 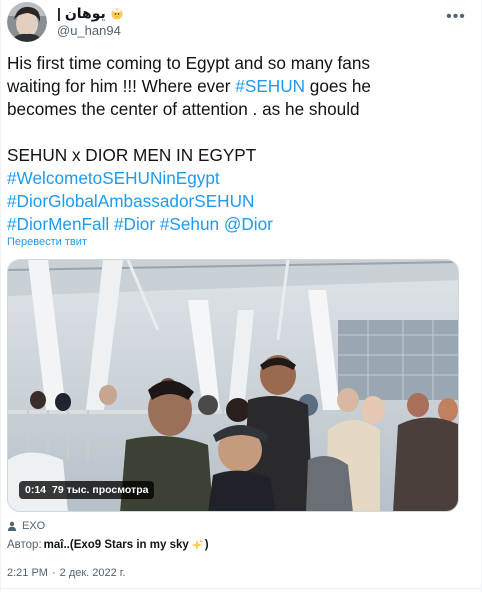 What do you see at coordinates (134, 224) in the screenshot?
I see `hashtag-link: #Dior` at bounding box center [134, 224].